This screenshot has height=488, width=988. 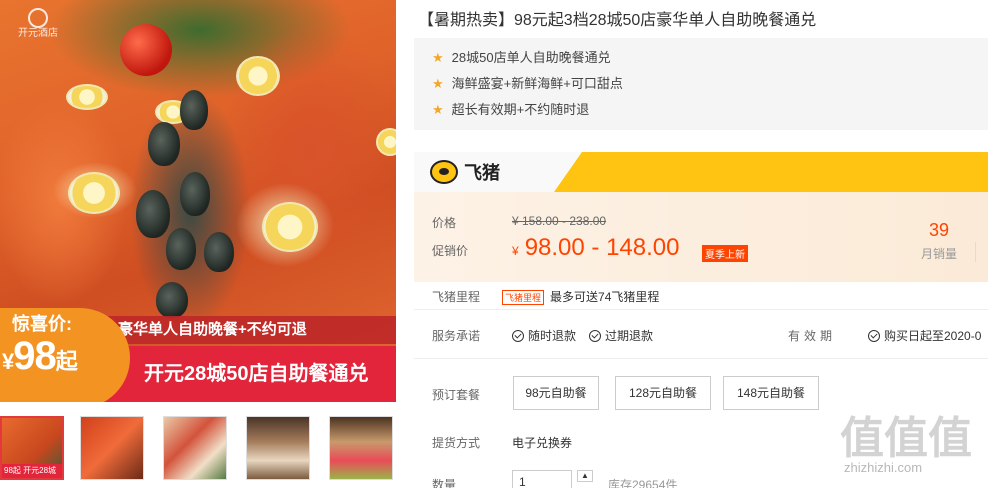 I want to click on delivery-label: 提货方式, so click(x=456, y=443).